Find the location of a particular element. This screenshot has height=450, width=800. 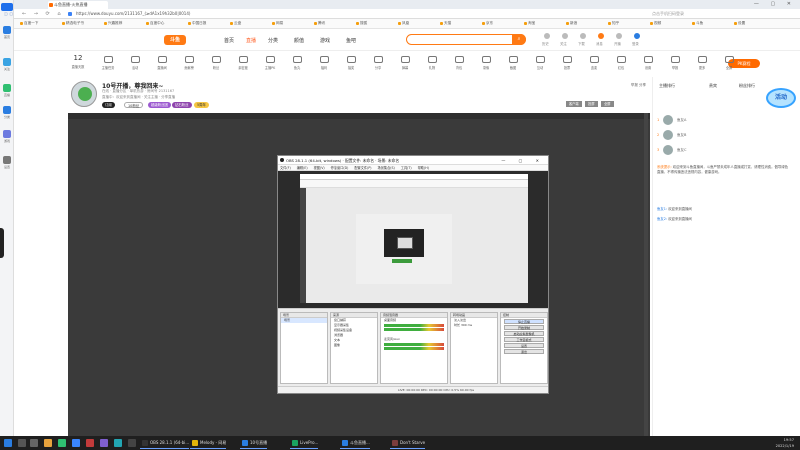

bookmark-item: 新浪 is located at coordinates (571, 23).